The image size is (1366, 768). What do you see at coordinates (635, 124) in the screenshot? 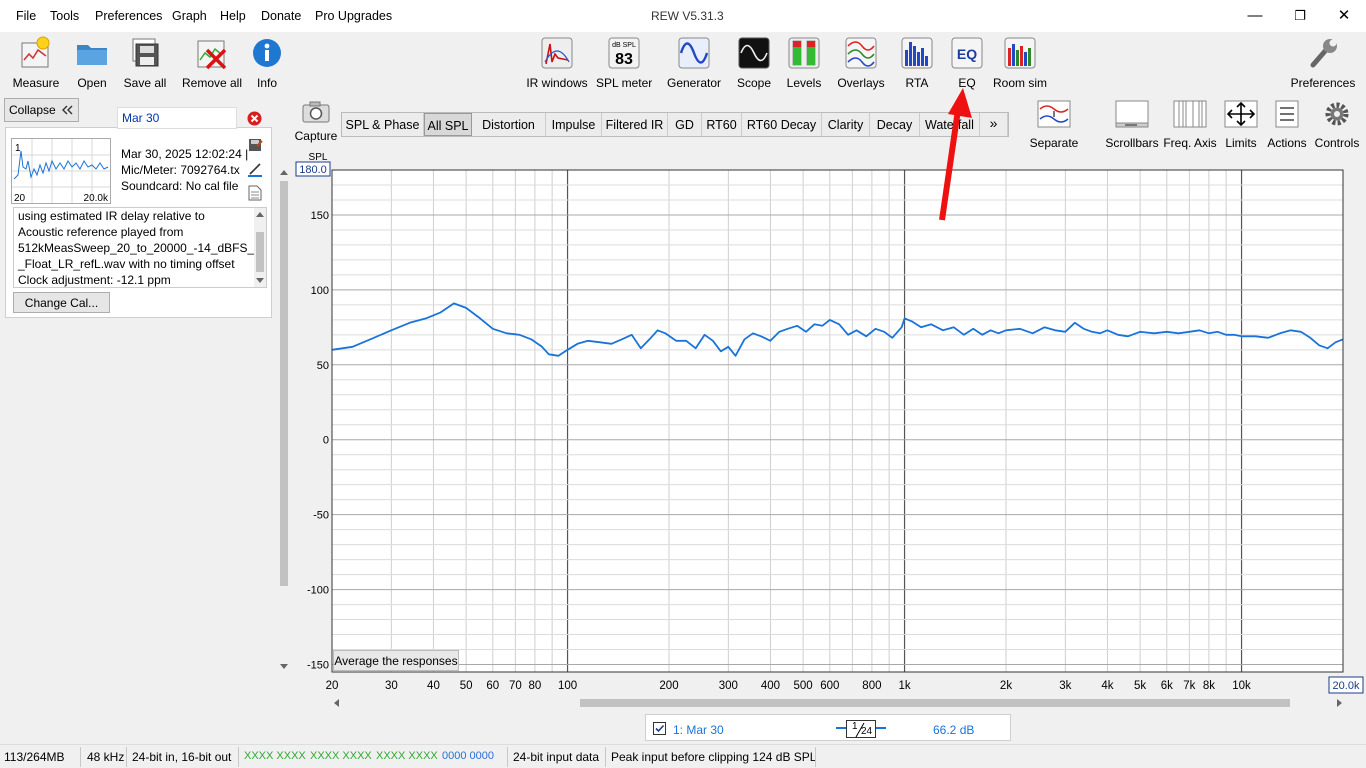
I see `tab-filtered-ir: Filtered IR` at bounding box center [635, 124].